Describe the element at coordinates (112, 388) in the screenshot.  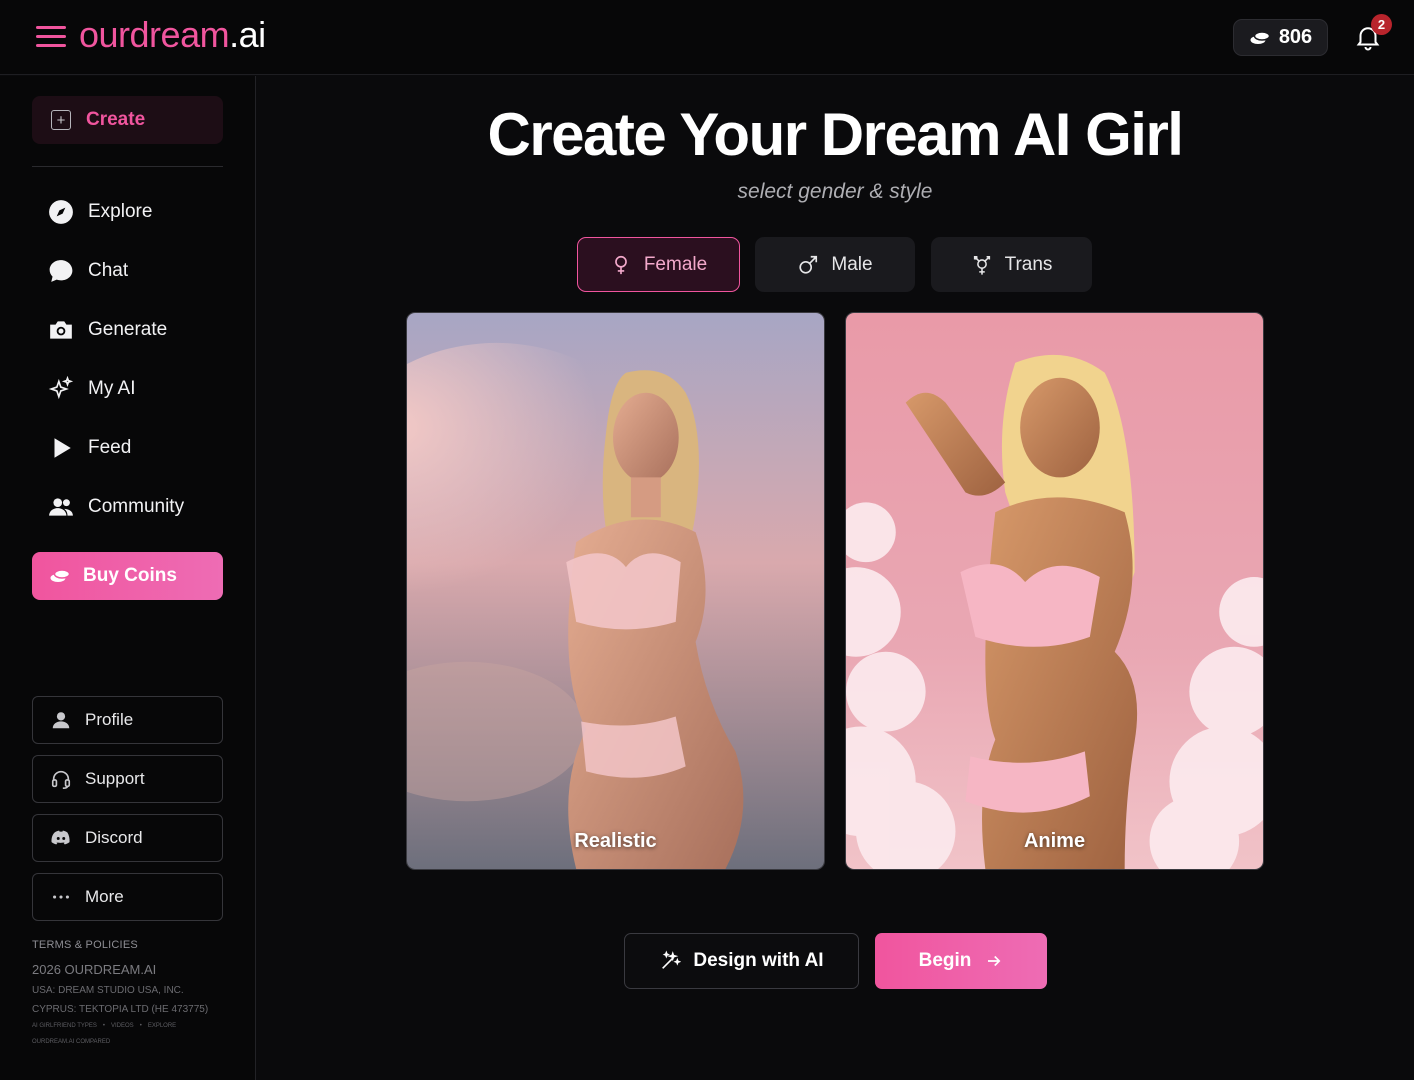
I see `sidebar-item-label: My AI` at that location.